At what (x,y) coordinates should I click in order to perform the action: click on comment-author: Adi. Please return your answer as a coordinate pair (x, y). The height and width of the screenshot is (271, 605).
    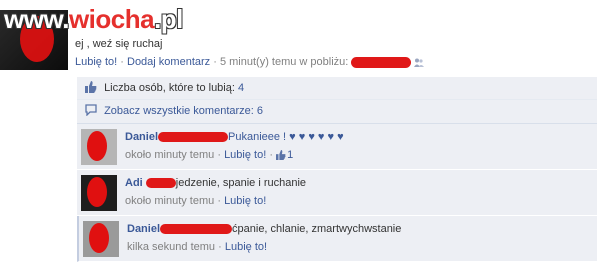
    Looking at the image, I should click on (134, 183).